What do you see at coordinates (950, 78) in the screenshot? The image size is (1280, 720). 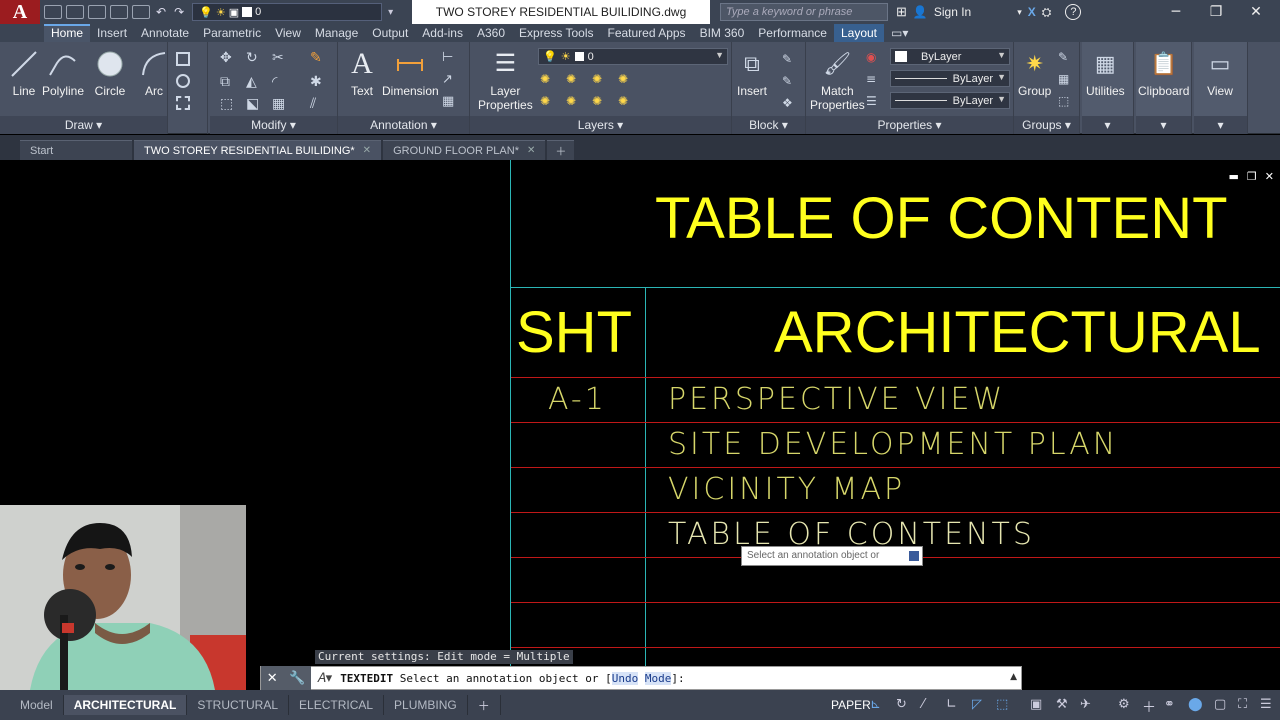 I see `linetype-dropdown: ByLayer ▼` at bounding box center [950, 78].